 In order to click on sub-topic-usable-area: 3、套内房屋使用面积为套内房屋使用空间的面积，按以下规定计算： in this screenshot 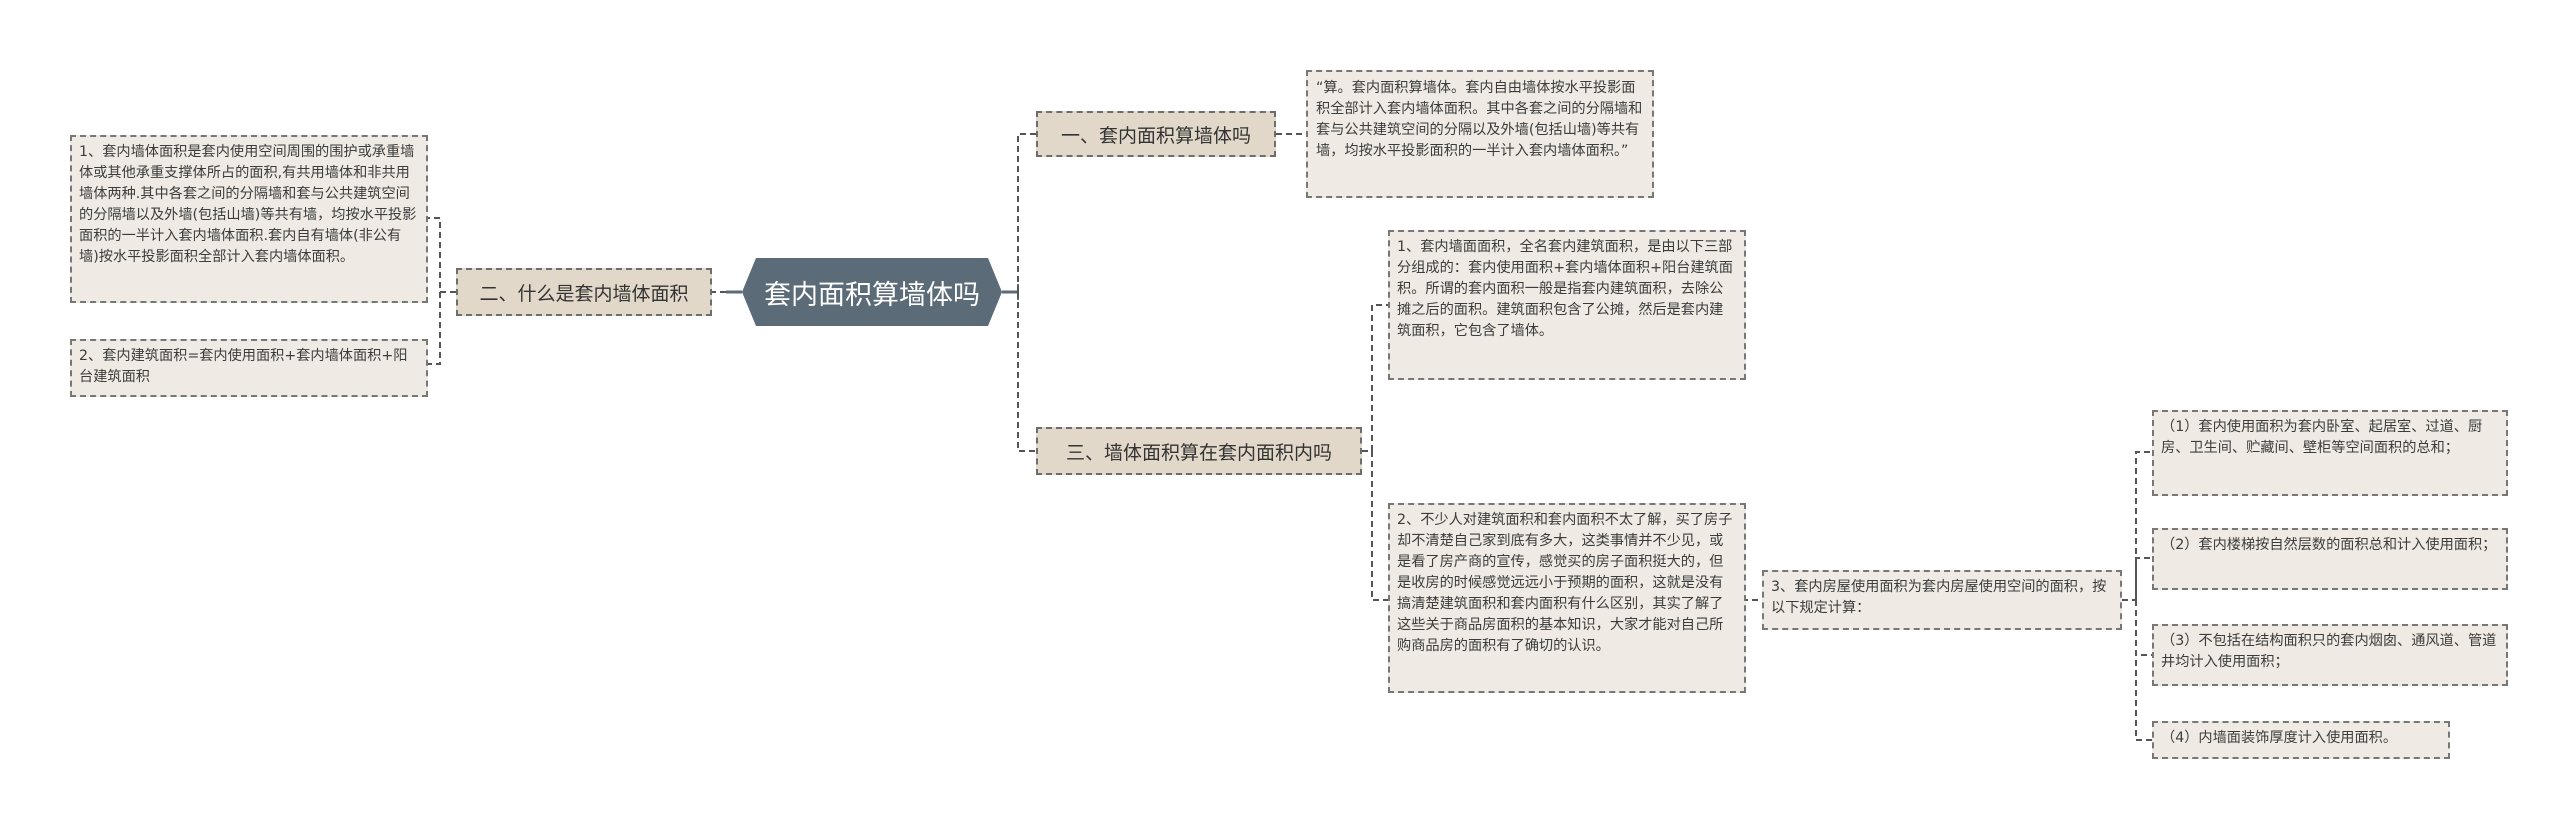, I will do `click(1942, 600)`.